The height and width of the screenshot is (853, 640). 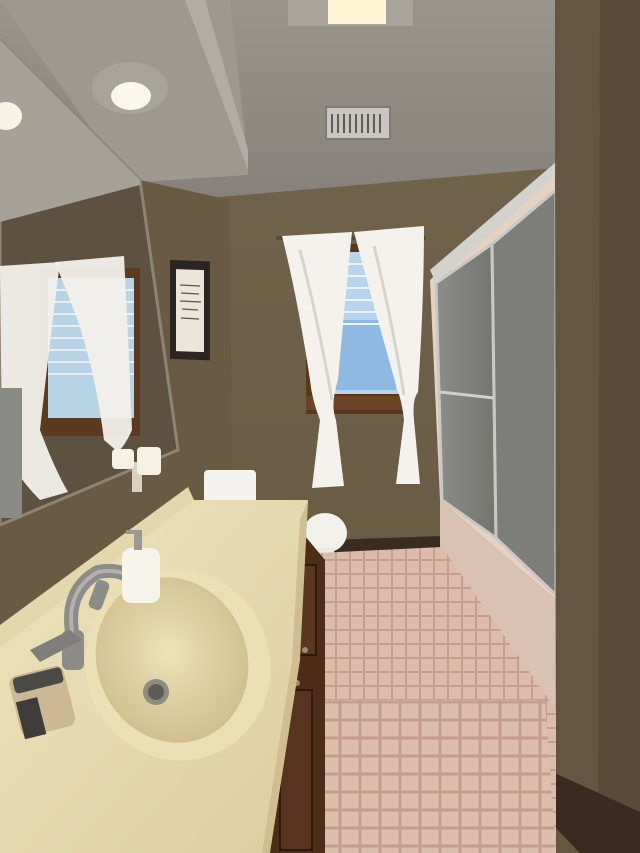 I want to click on mirror-shower-edge, so click(x=11, y=453).